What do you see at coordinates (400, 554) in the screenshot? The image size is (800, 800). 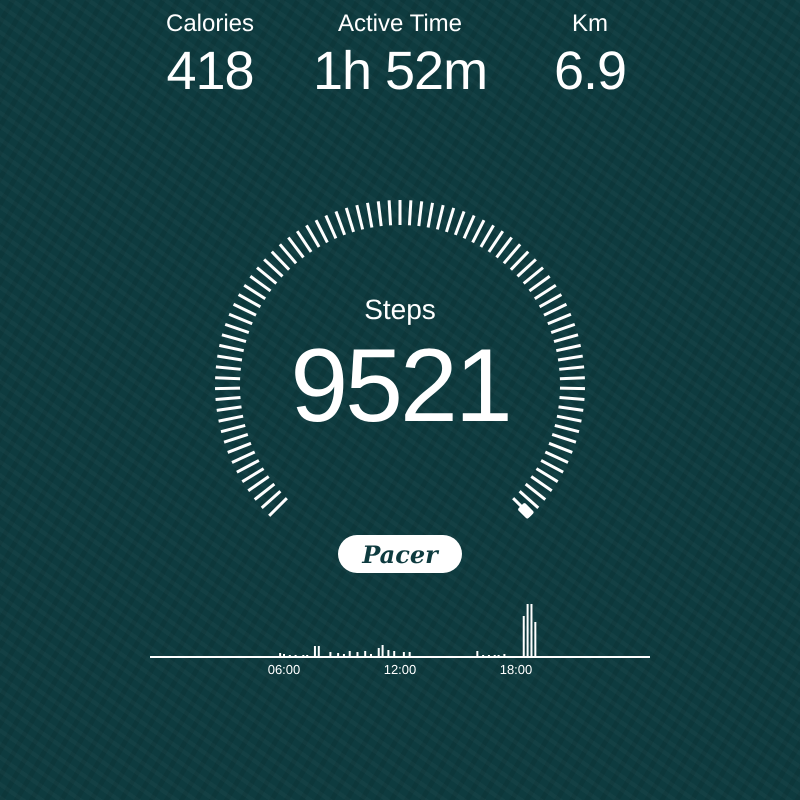 I see `brand-logo: Pacer` at bounding box center [400, 554].